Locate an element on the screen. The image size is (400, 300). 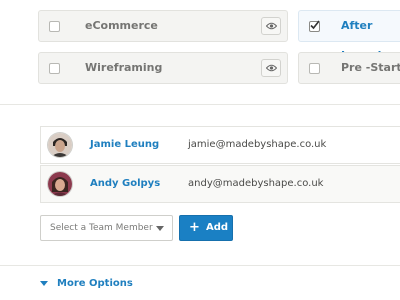
task-after-launch: After Launch is located at coordinates (349, 36).